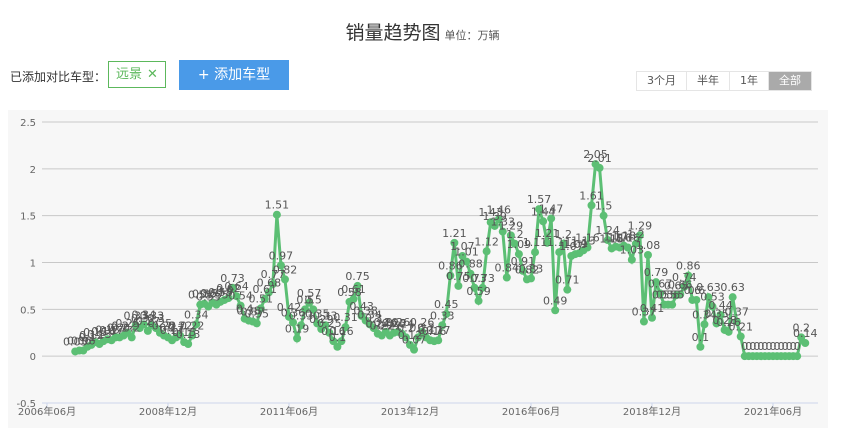 Image resolution: width=845 pixels, height=439 pixels. Describe the element at coordinates (707, 81) in the screenshot. I see `range-half-year: 半年` at that location.